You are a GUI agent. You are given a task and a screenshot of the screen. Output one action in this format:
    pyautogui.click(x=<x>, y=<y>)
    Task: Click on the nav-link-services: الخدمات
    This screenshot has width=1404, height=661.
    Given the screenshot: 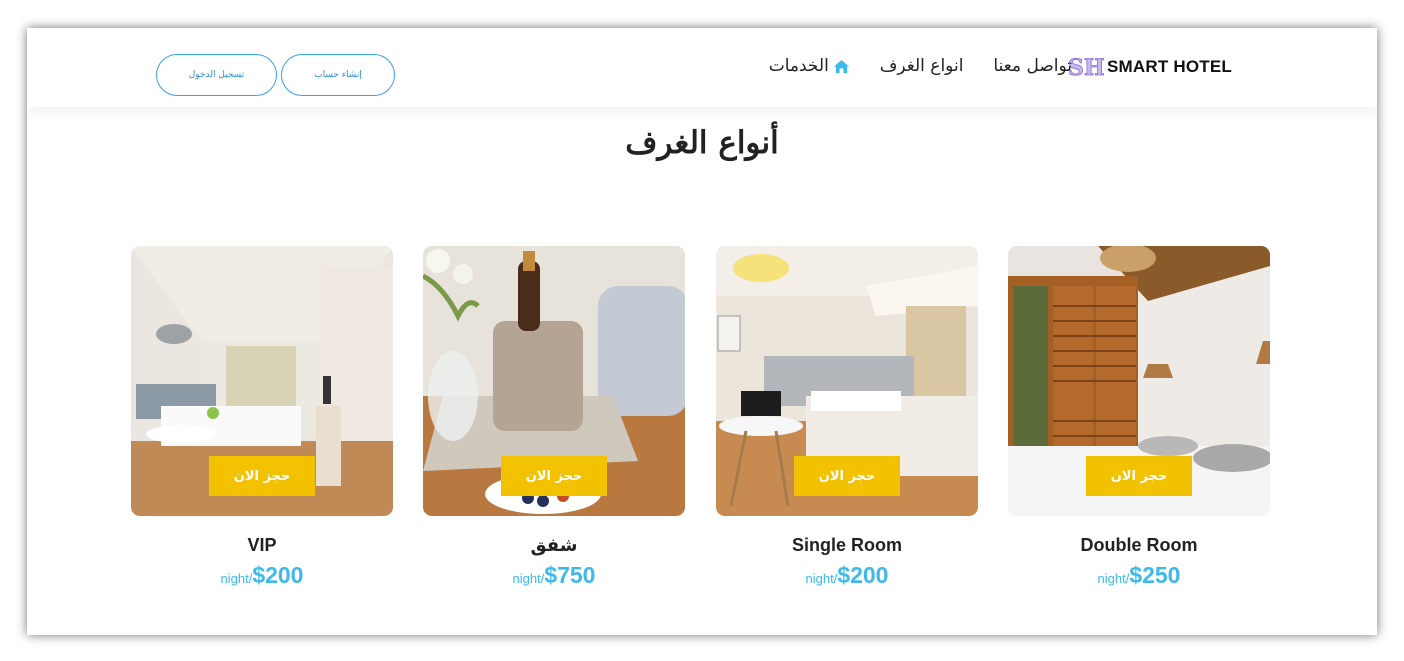 What is the action you would take?
    pyautogui.click(x=809, y=66)
    